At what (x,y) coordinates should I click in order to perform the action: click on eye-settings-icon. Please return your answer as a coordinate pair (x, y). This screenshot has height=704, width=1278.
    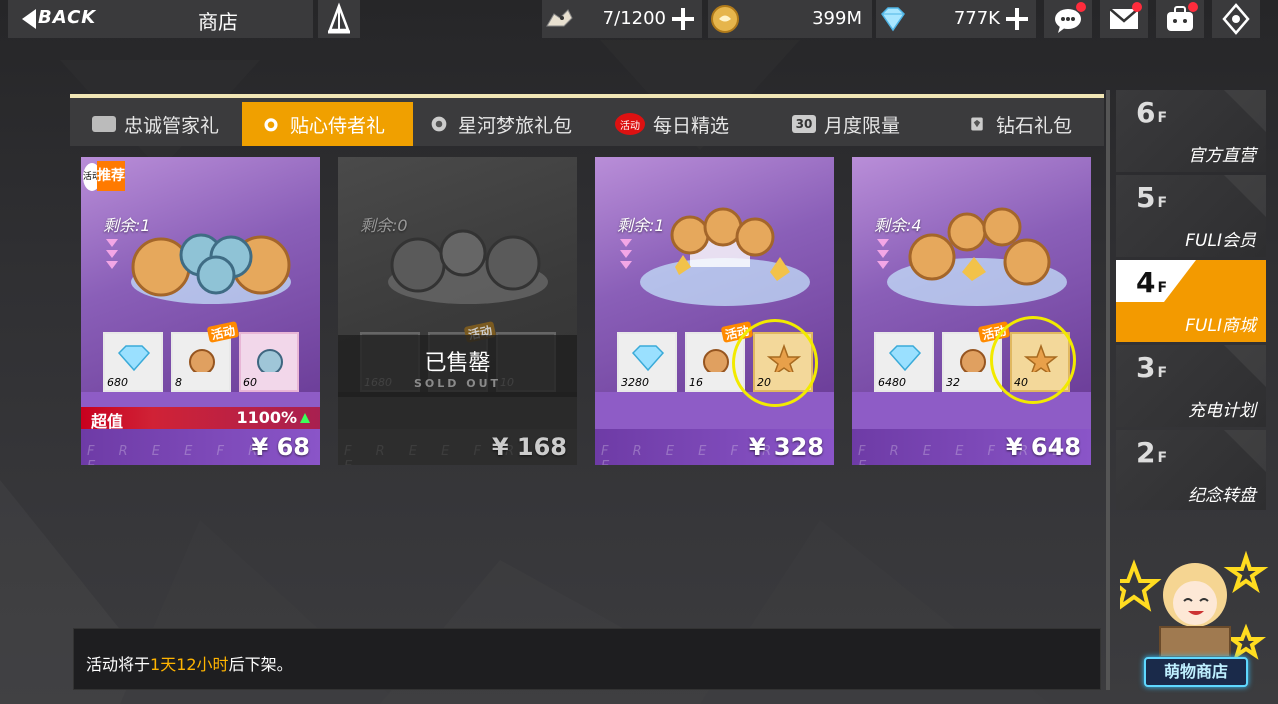
    Looking at the image, I should click on (1236, 19).